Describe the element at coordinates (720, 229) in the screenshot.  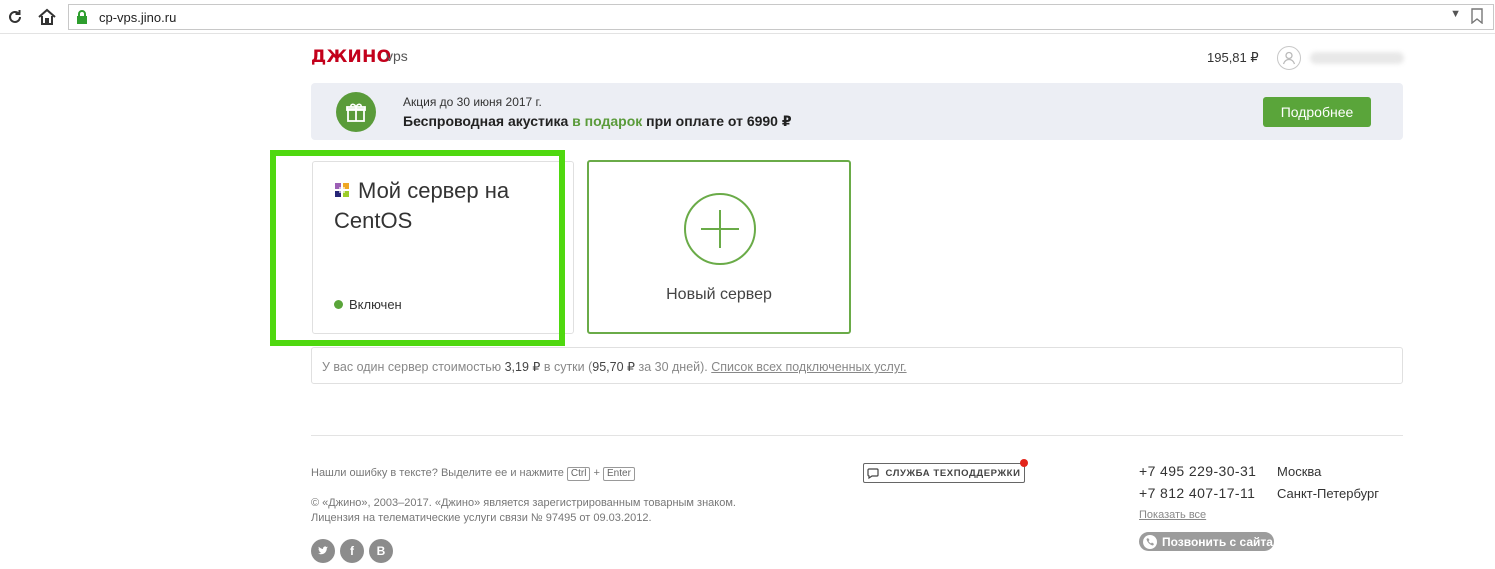
I see `plus-circle-icon` at that location.